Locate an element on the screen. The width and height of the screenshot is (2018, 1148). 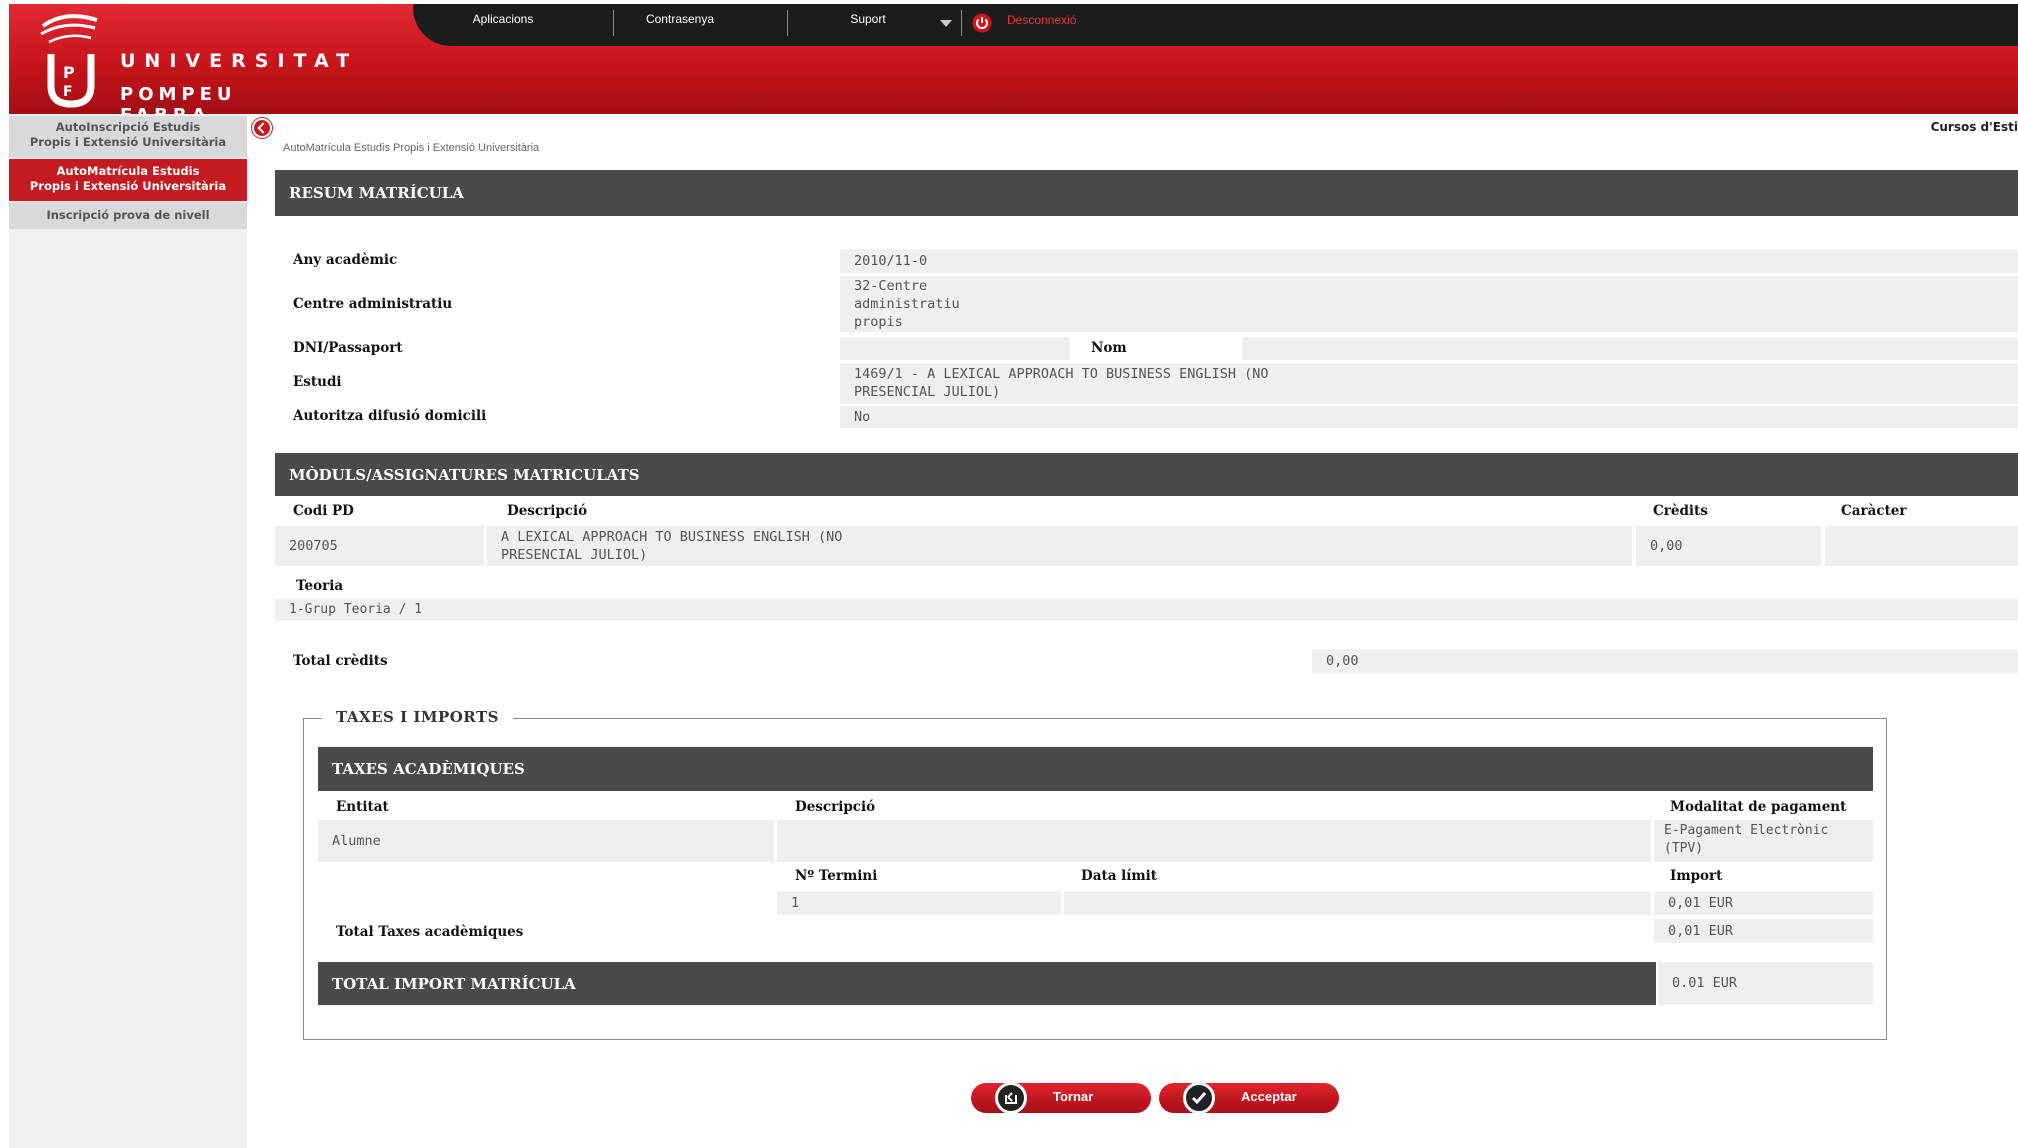
estudi-label: Estudi is located at coordinates (317, 382).